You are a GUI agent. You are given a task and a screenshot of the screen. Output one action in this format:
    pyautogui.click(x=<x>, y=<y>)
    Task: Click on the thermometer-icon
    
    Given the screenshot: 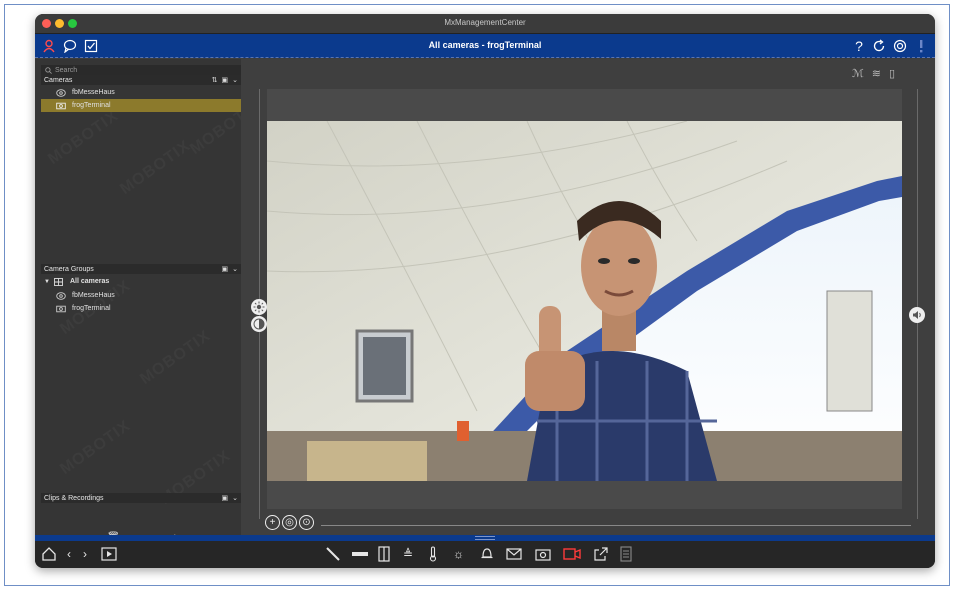 What is the action you would take?
    pyautogui.click(x=433, y=554)
    